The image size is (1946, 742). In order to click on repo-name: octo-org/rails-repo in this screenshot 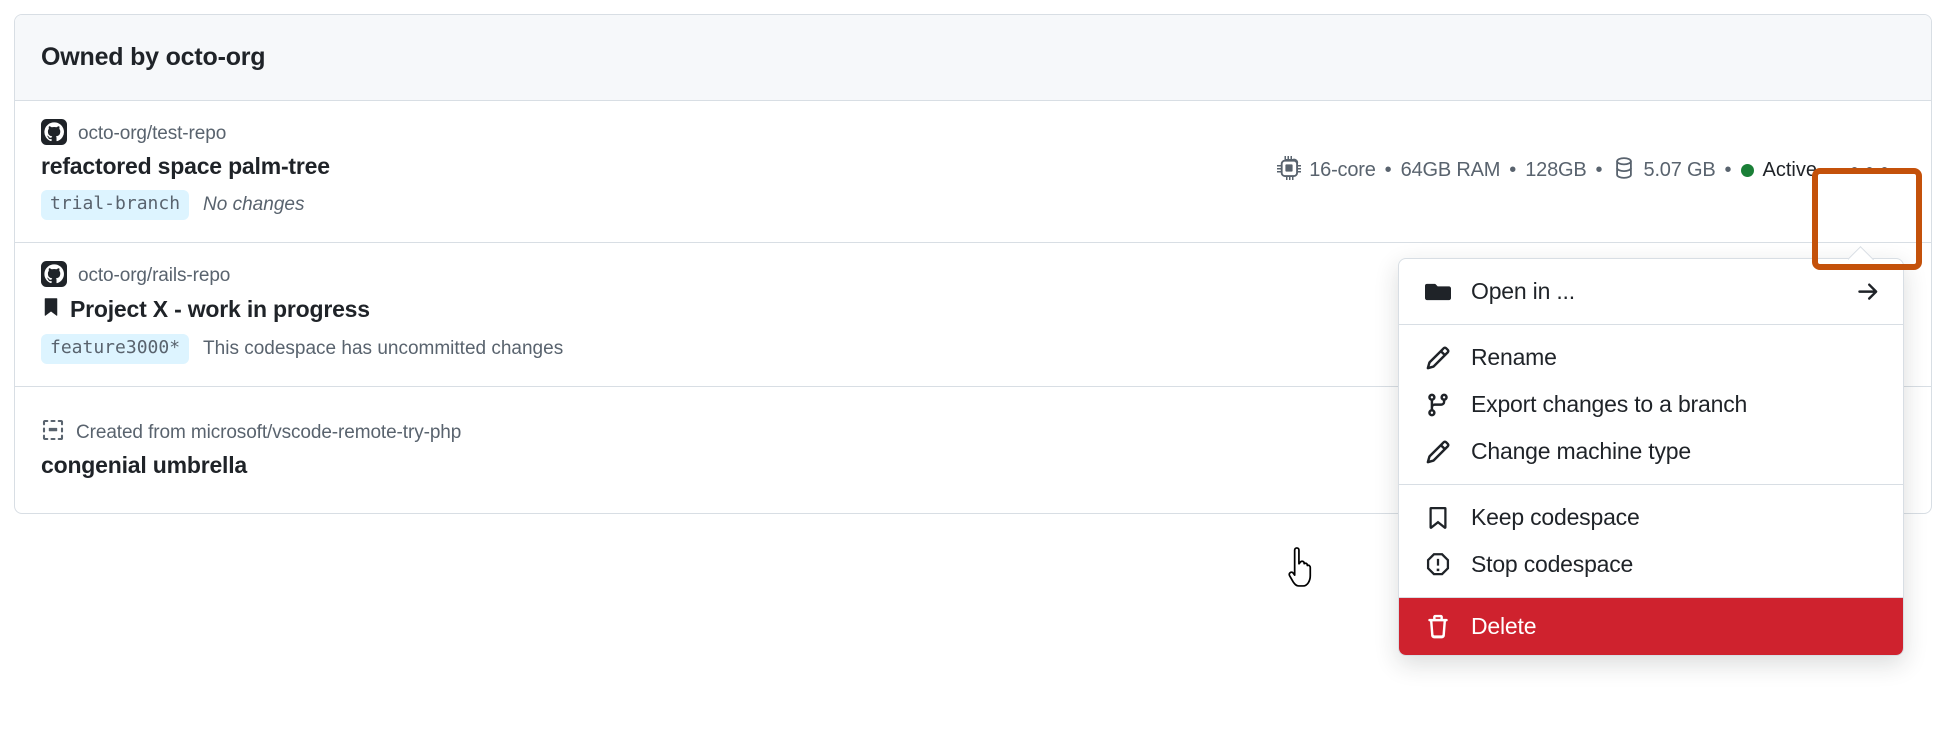, I will do `click(154, 276)`.